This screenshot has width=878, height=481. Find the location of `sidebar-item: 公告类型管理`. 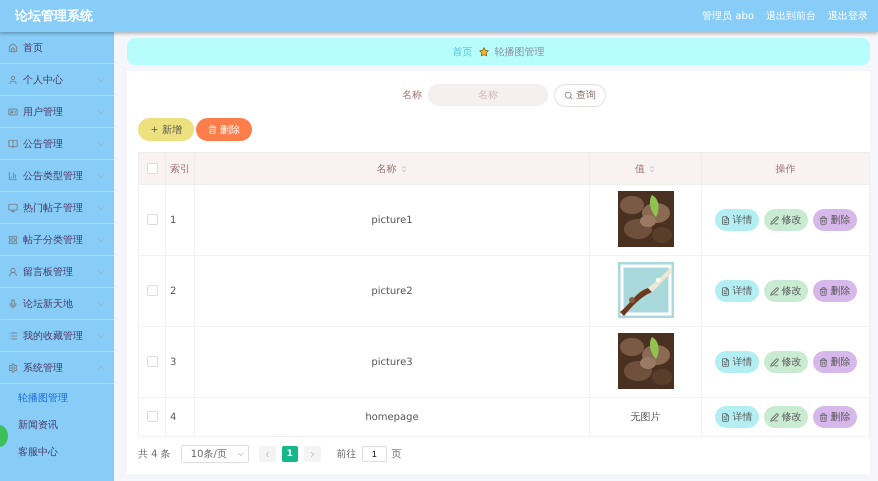

sidebar-item: 公告类型管理 is located at coordinates (57, 176).